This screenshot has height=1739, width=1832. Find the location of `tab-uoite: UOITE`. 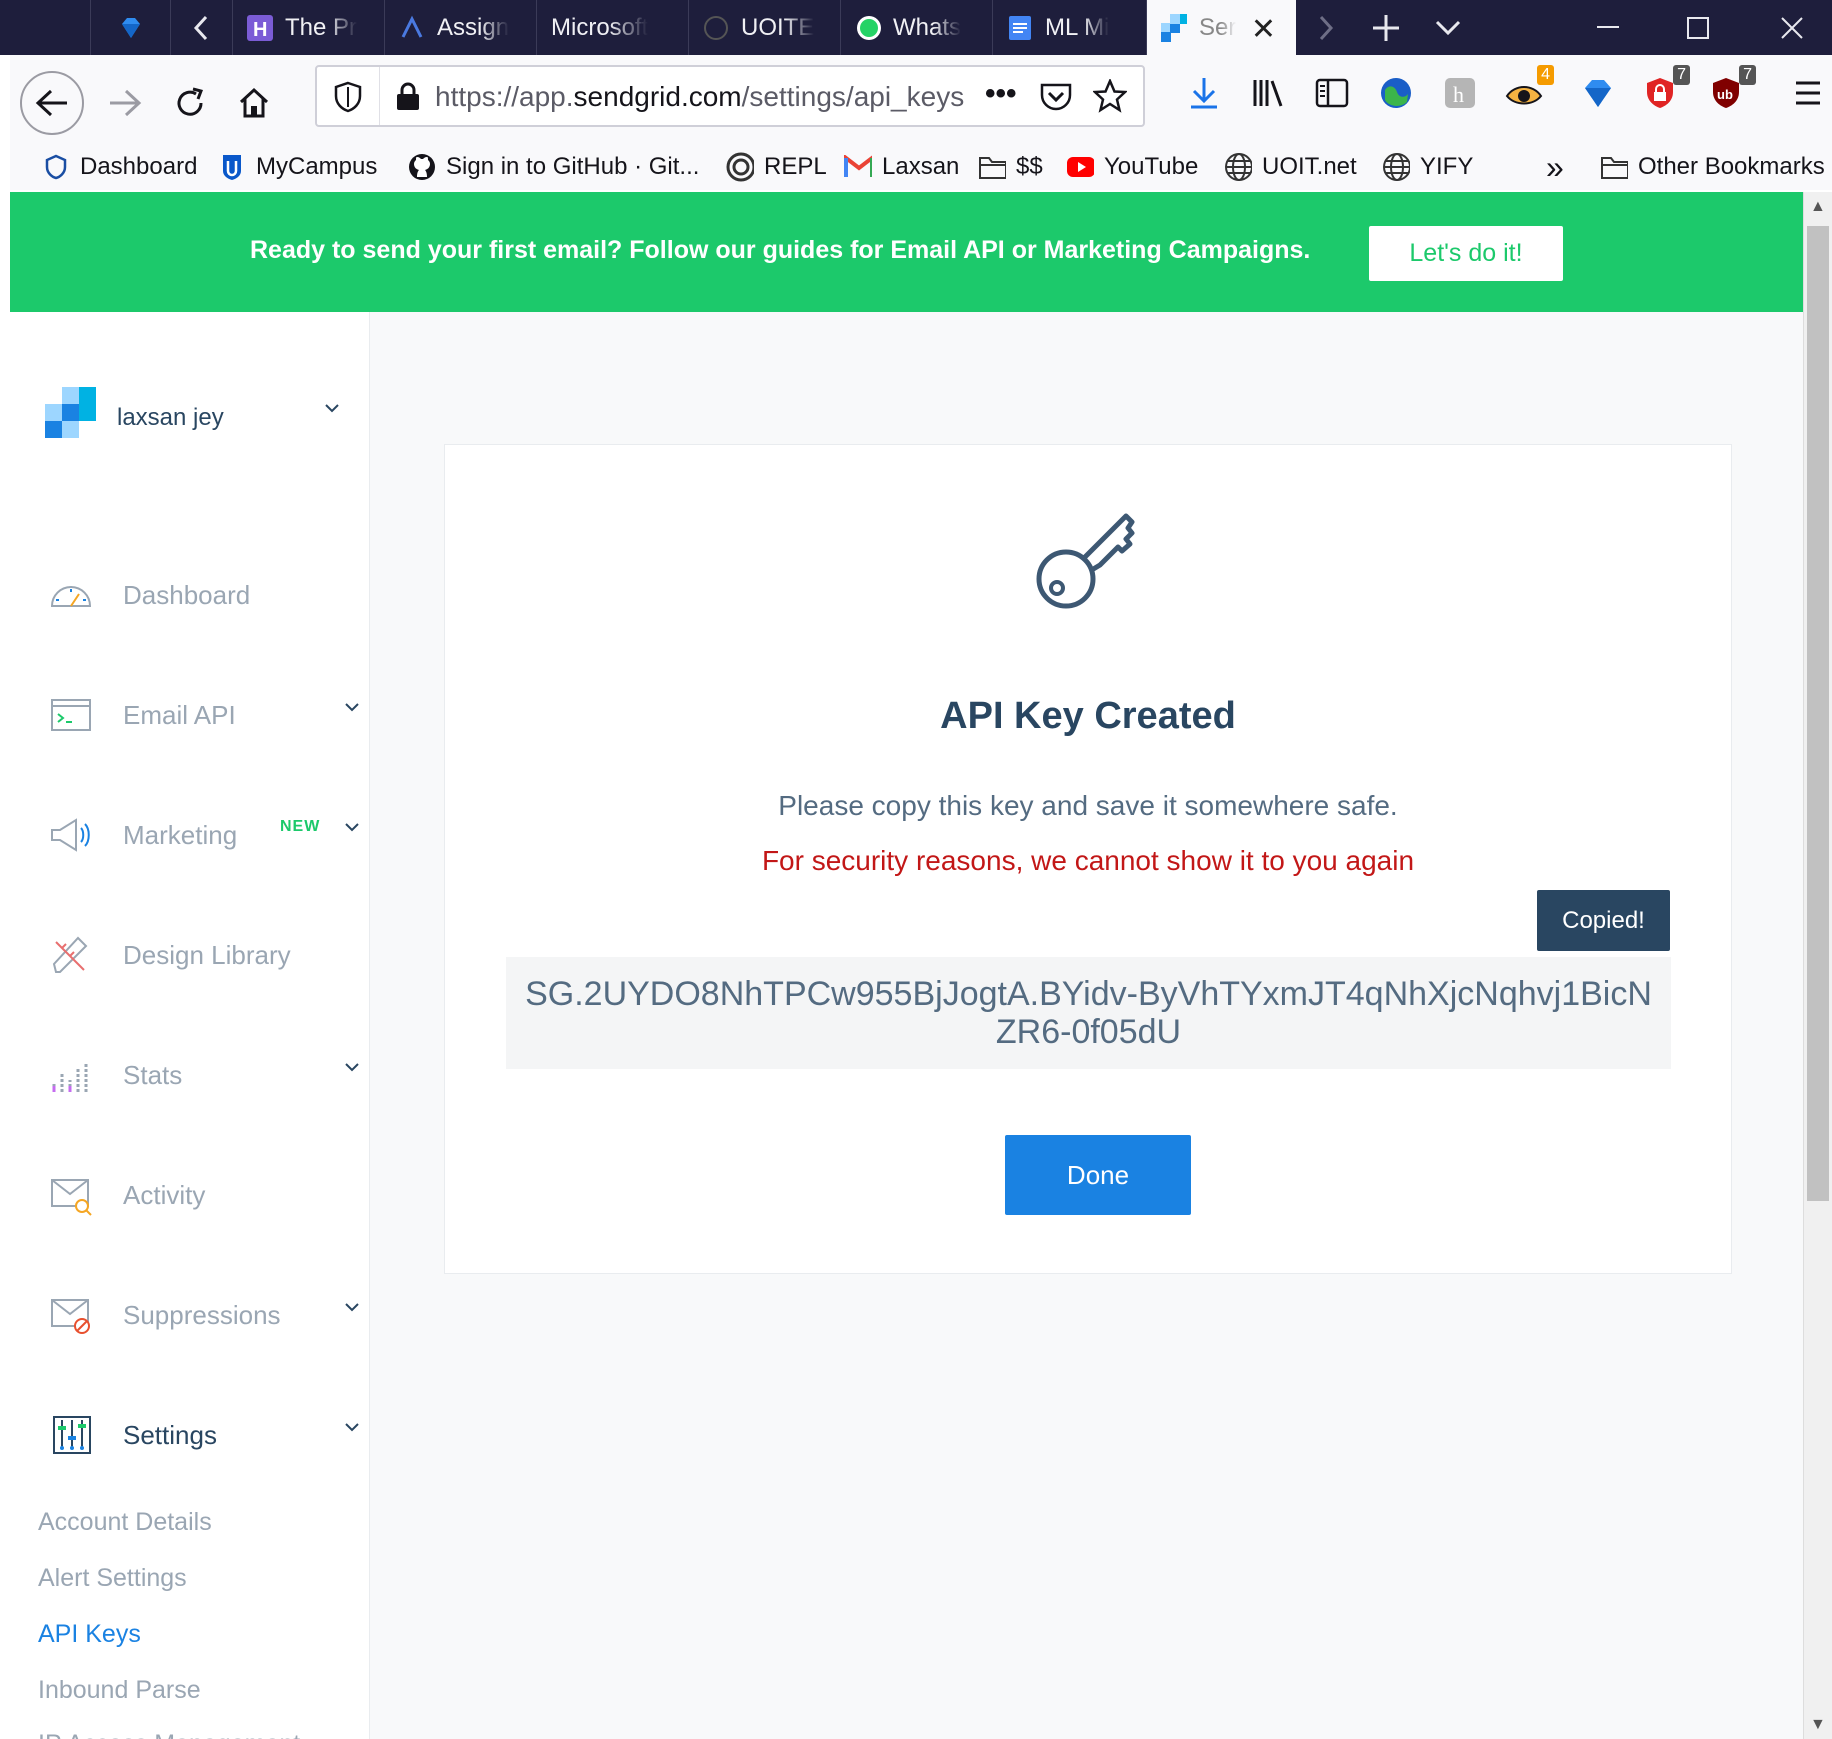

tab-uoite: UOITE is located at coordinates (764, 27).